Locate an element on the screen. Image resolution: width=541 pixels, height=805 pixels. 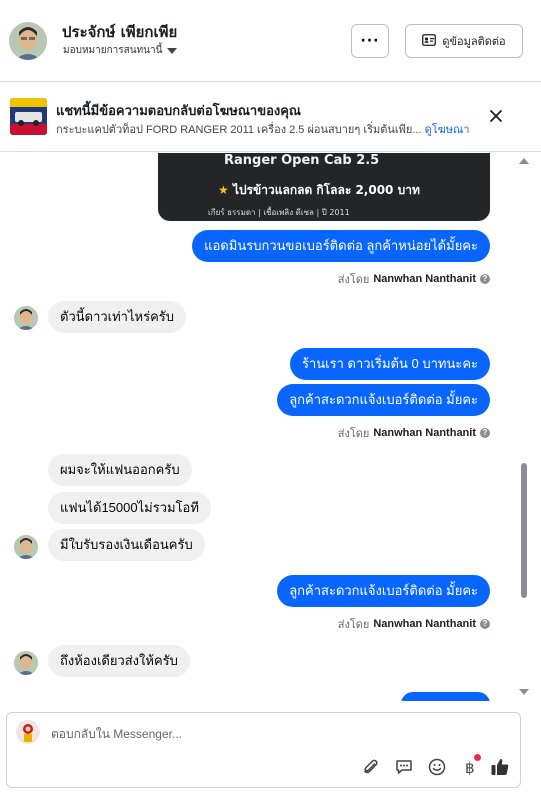
emoji-button is located at coordinates (437, 767).